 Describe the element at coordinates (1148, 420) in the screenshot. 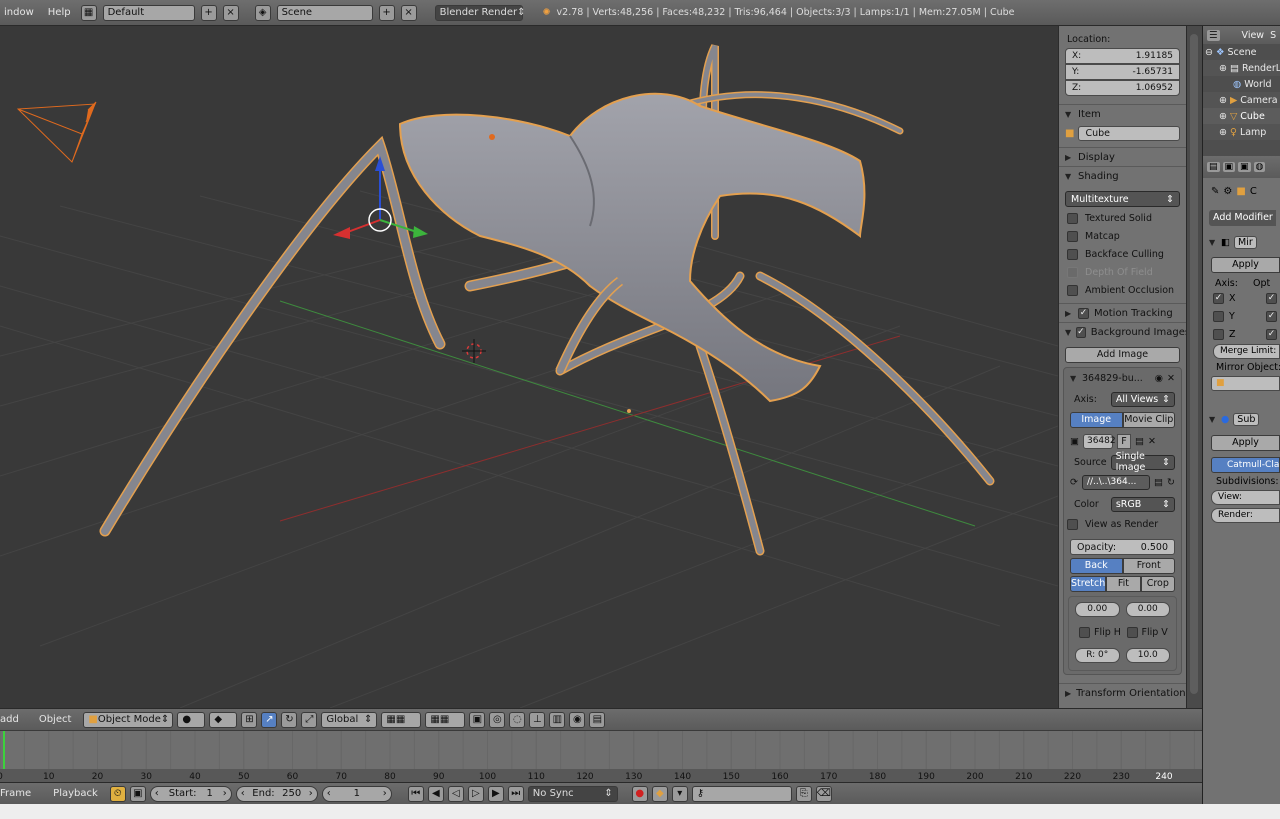

I see `tab-movie-clip: Movie Clip` at that location.